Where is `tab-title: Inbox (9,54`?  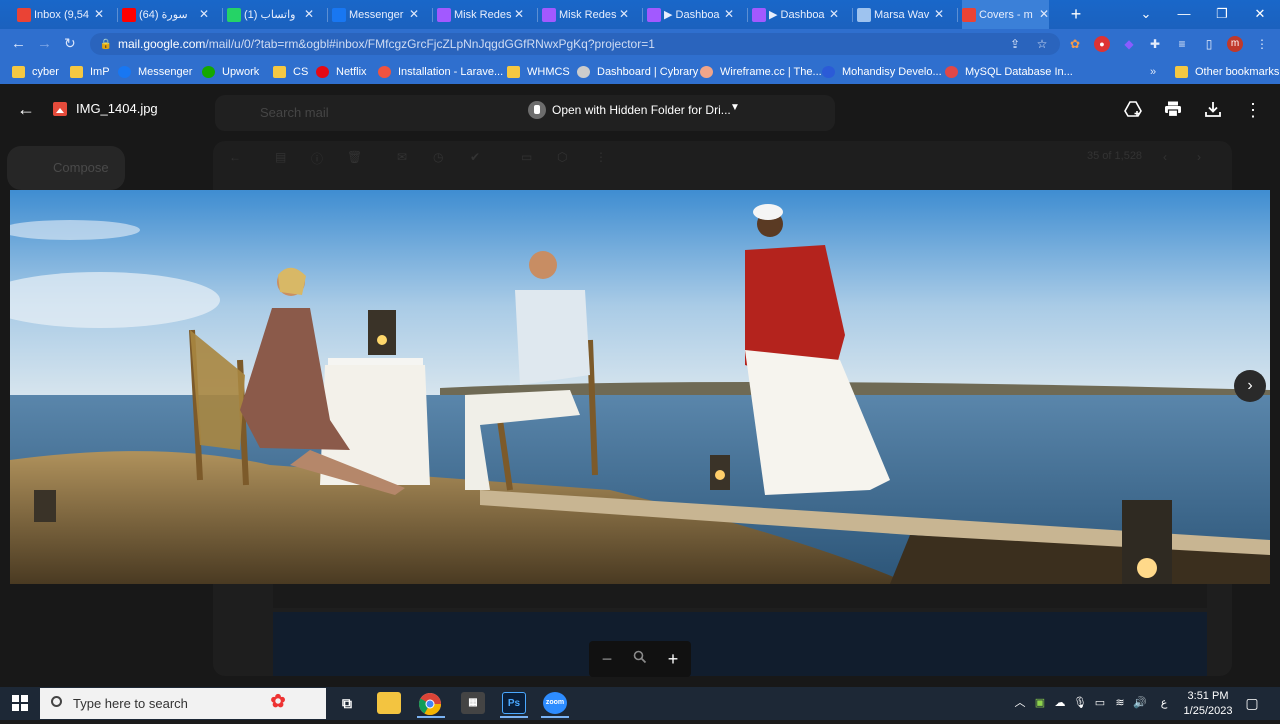 tab-title: Inbox (9,54 is located at coordinates (62, 14).